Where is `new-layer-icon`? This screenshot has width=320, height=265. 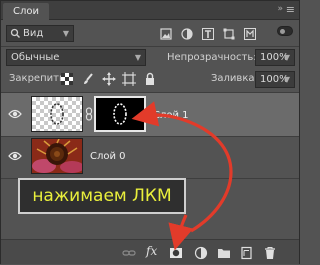
new-layer-icon is located at coordinates (247, 253).